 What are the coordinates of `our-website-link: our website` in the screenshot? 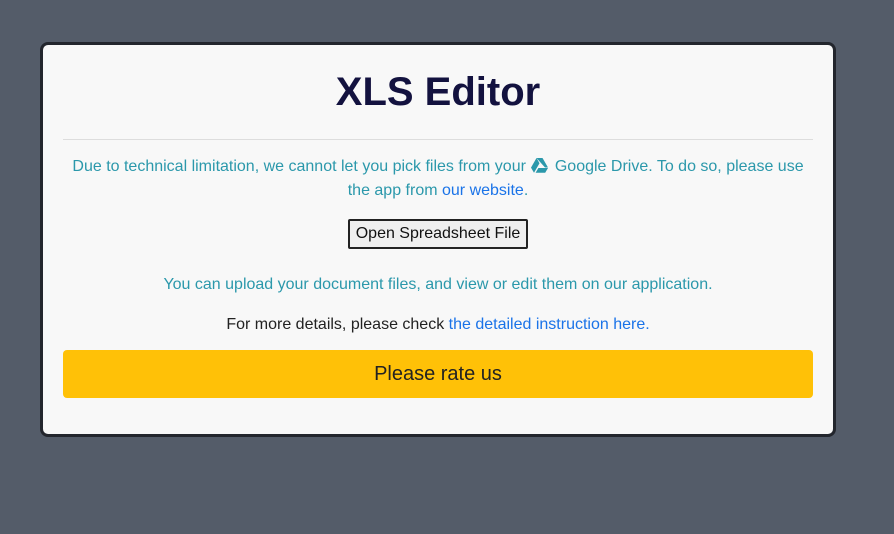 It's located at (483, 190).